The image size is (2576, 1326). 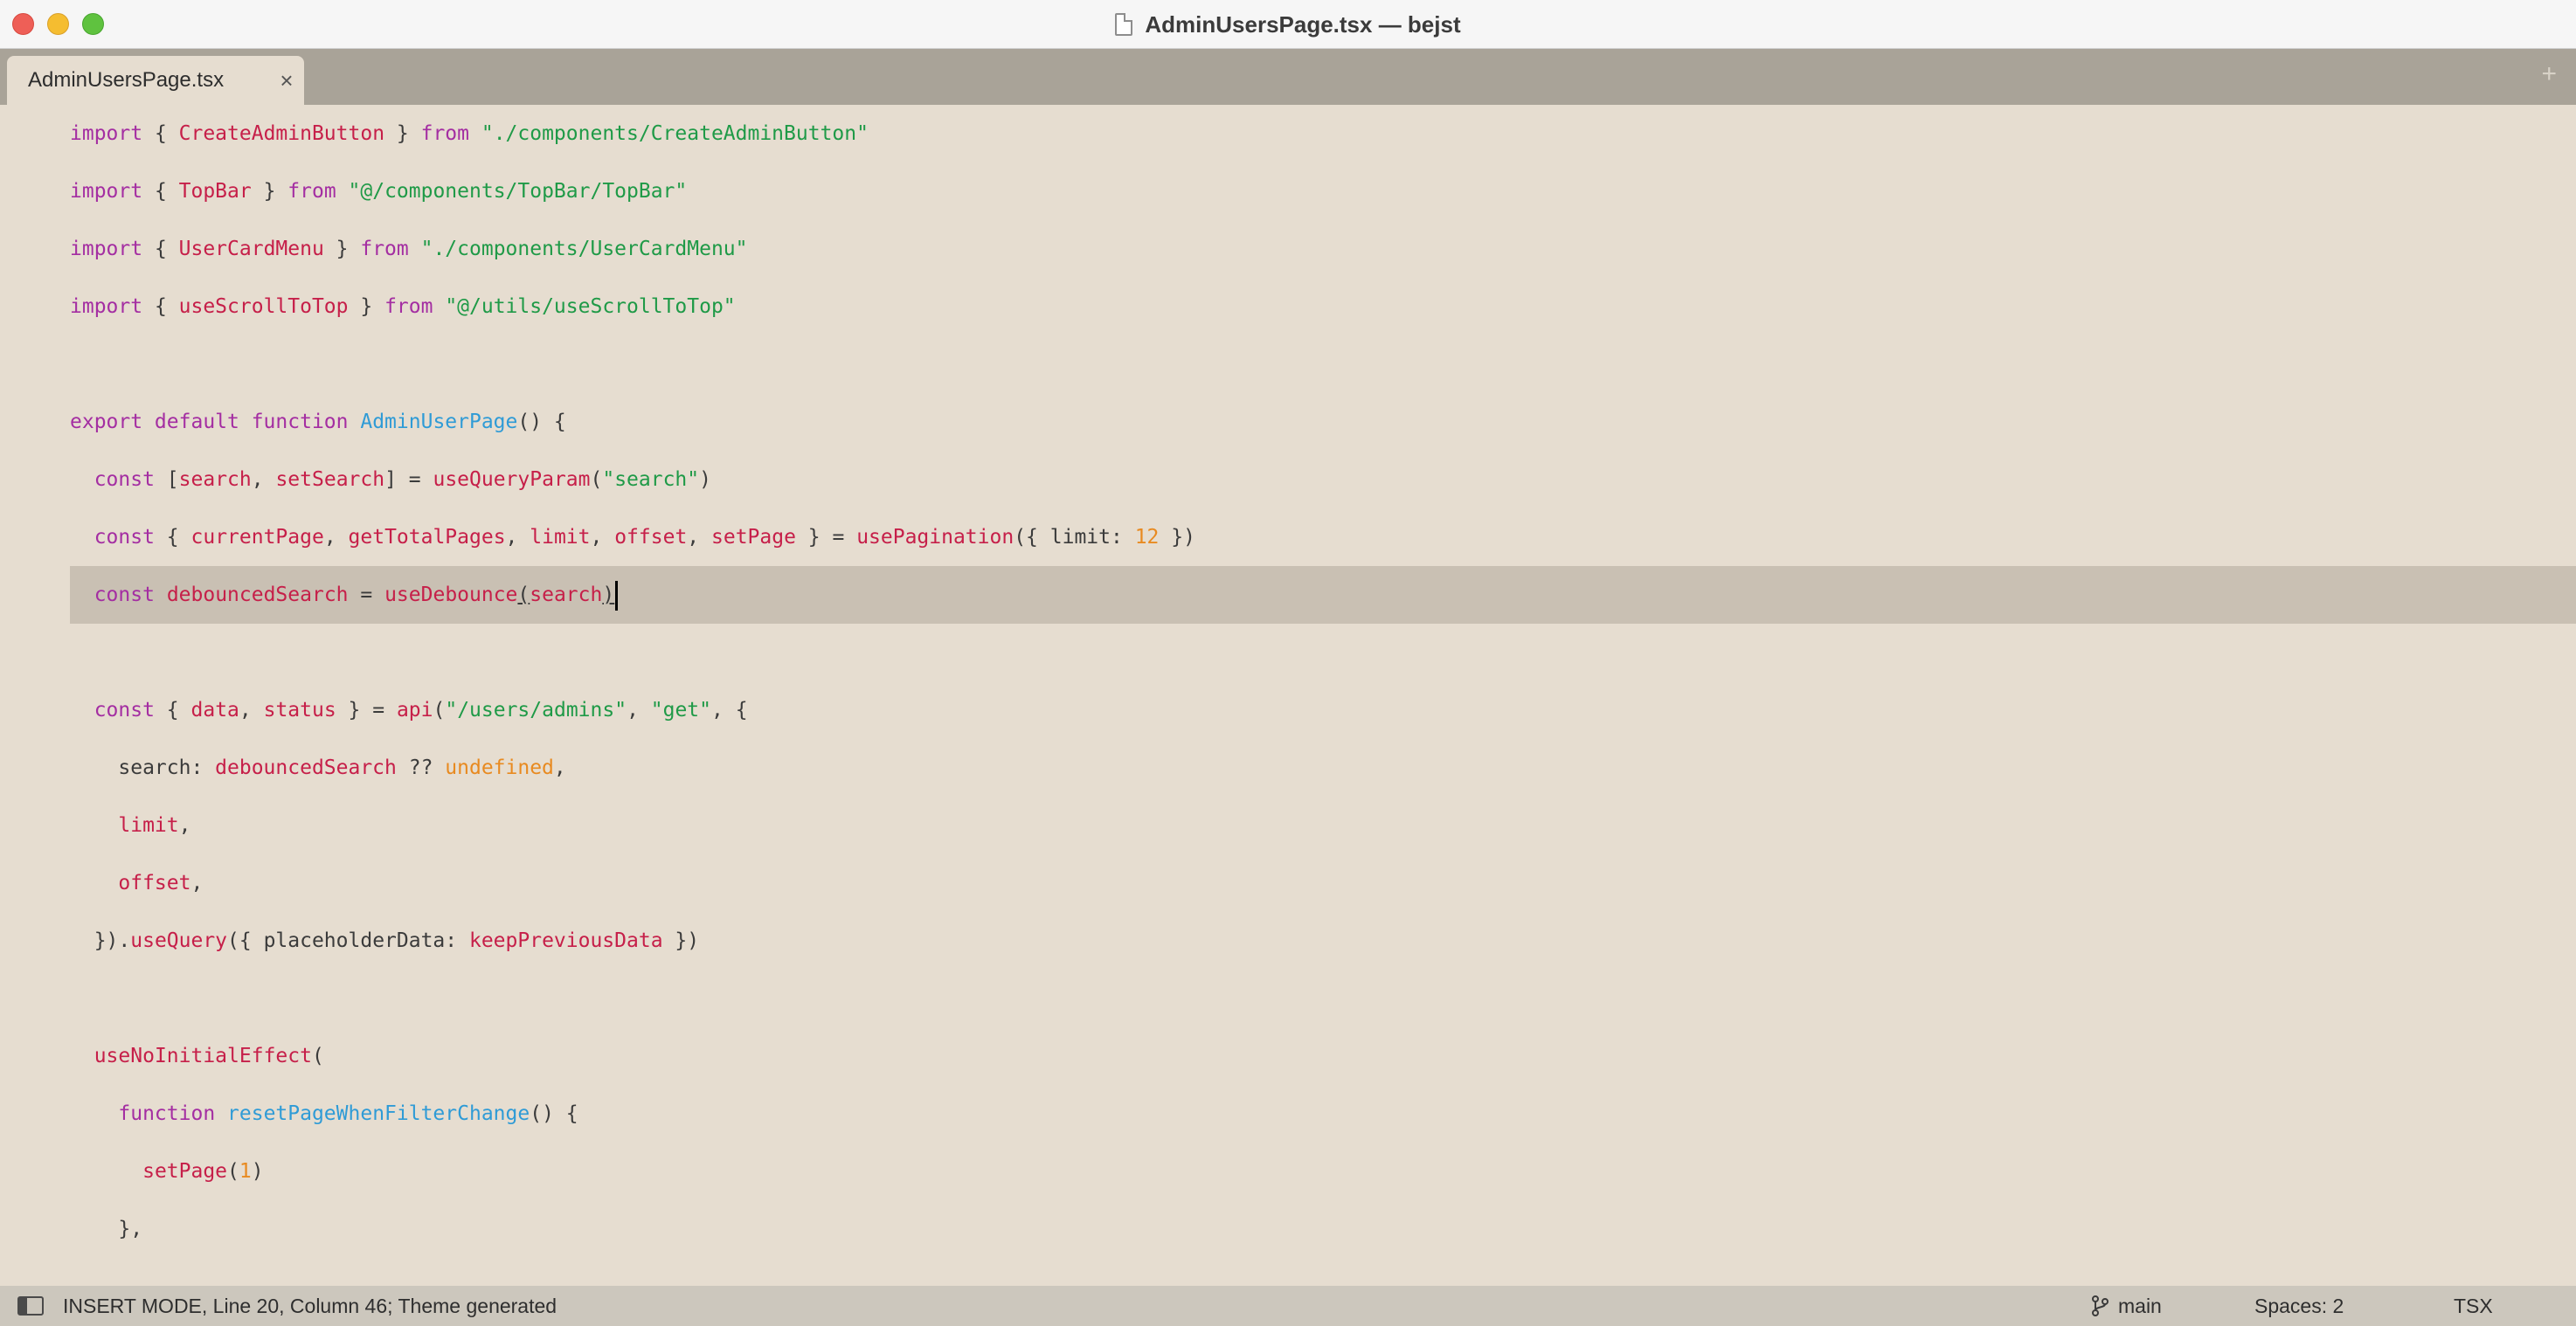 I want to click on code-token: search, so click(x=215, y=479).